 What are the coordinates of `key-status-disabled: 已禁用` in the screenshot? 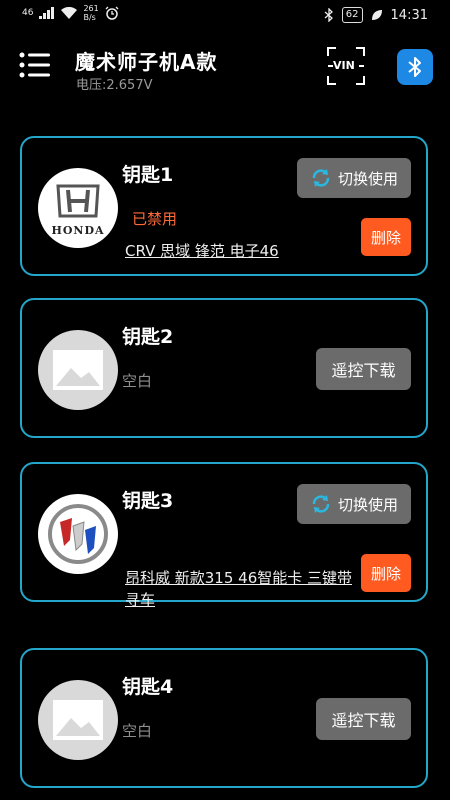 It's located at (155, 219).